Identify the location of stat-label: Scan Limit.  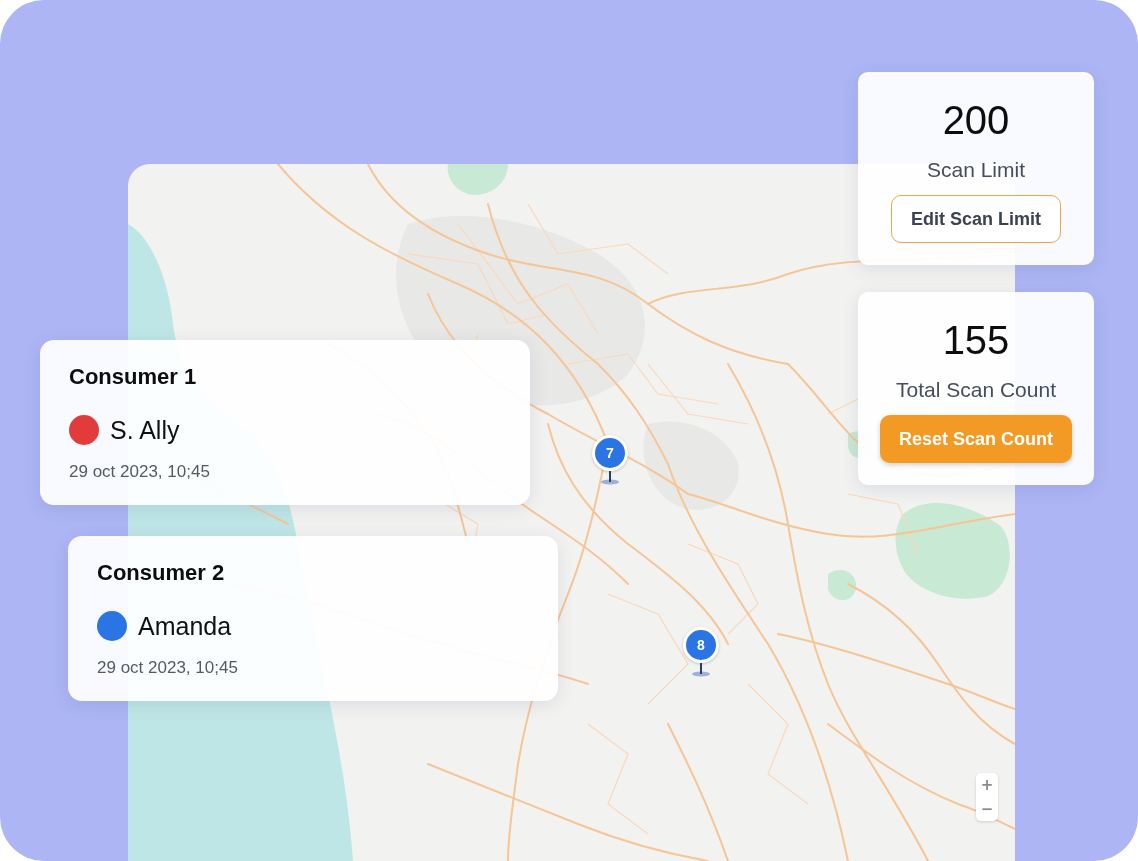
(975, 170).